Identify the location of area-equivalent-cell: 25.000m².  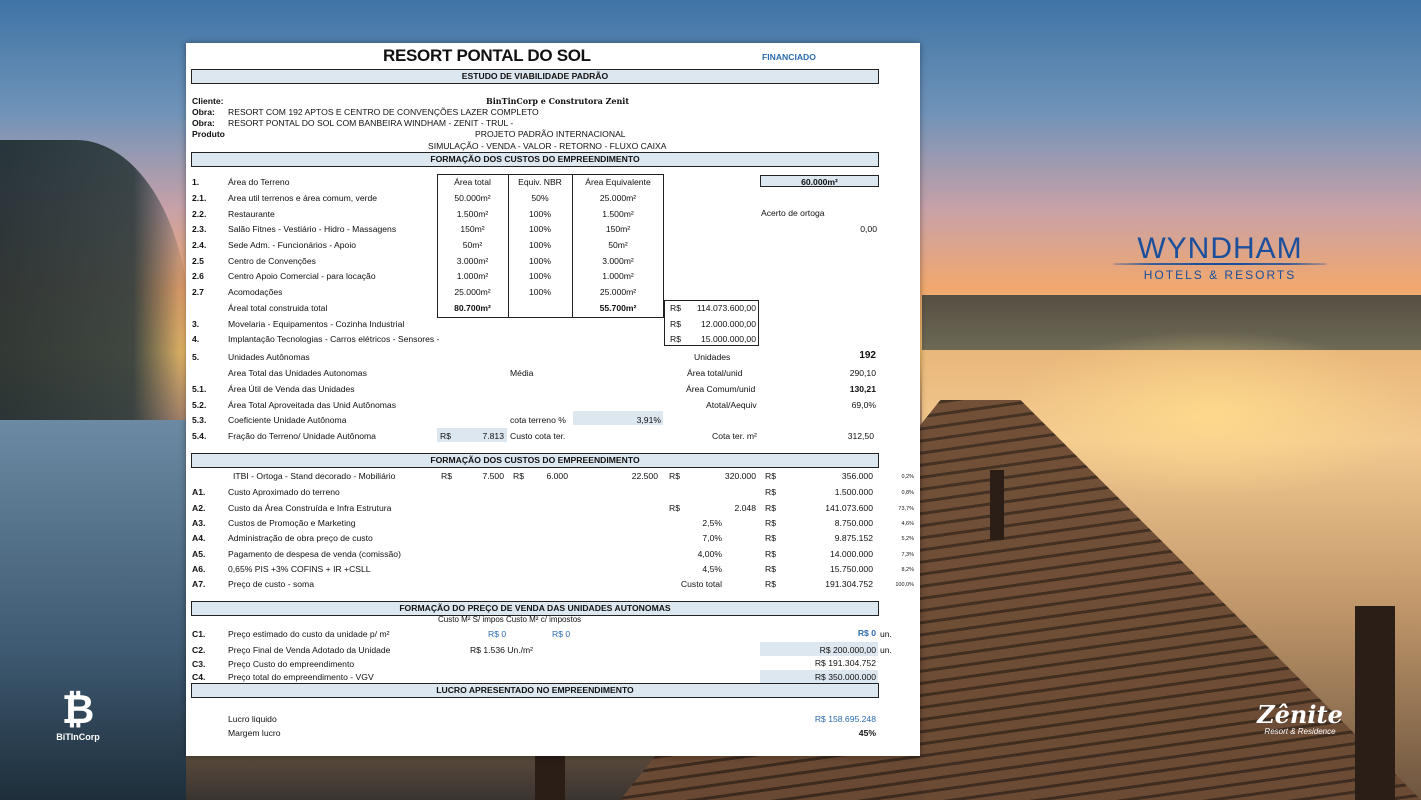
(618, 198).